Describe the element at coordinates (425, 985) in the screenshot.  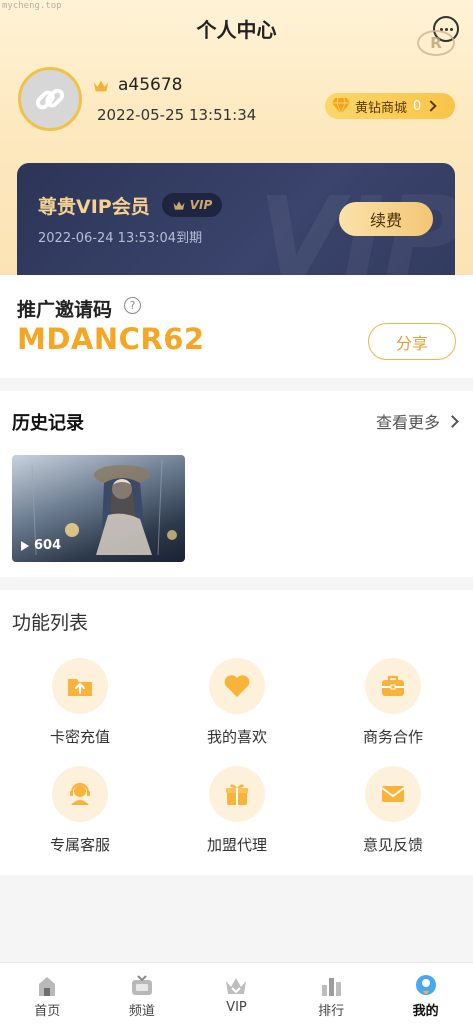
I see `profile-icon` at that location.